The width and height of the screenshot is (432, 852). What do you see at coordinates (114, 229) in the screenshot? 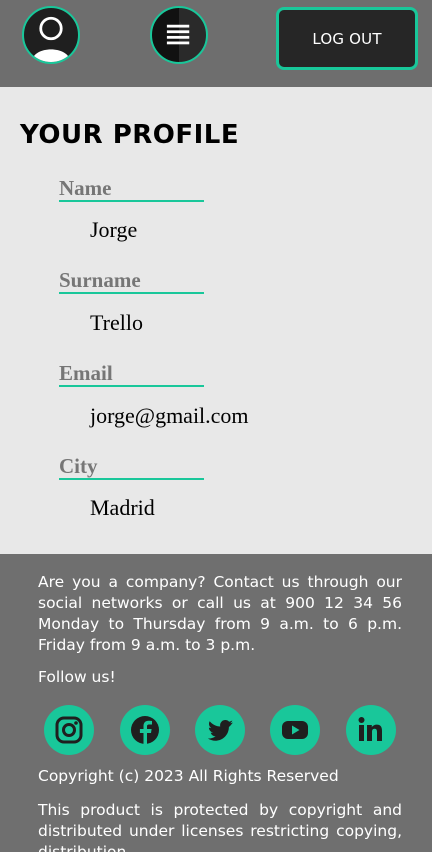
I see `name-value: Jorge` at bounding box center [114, 229].